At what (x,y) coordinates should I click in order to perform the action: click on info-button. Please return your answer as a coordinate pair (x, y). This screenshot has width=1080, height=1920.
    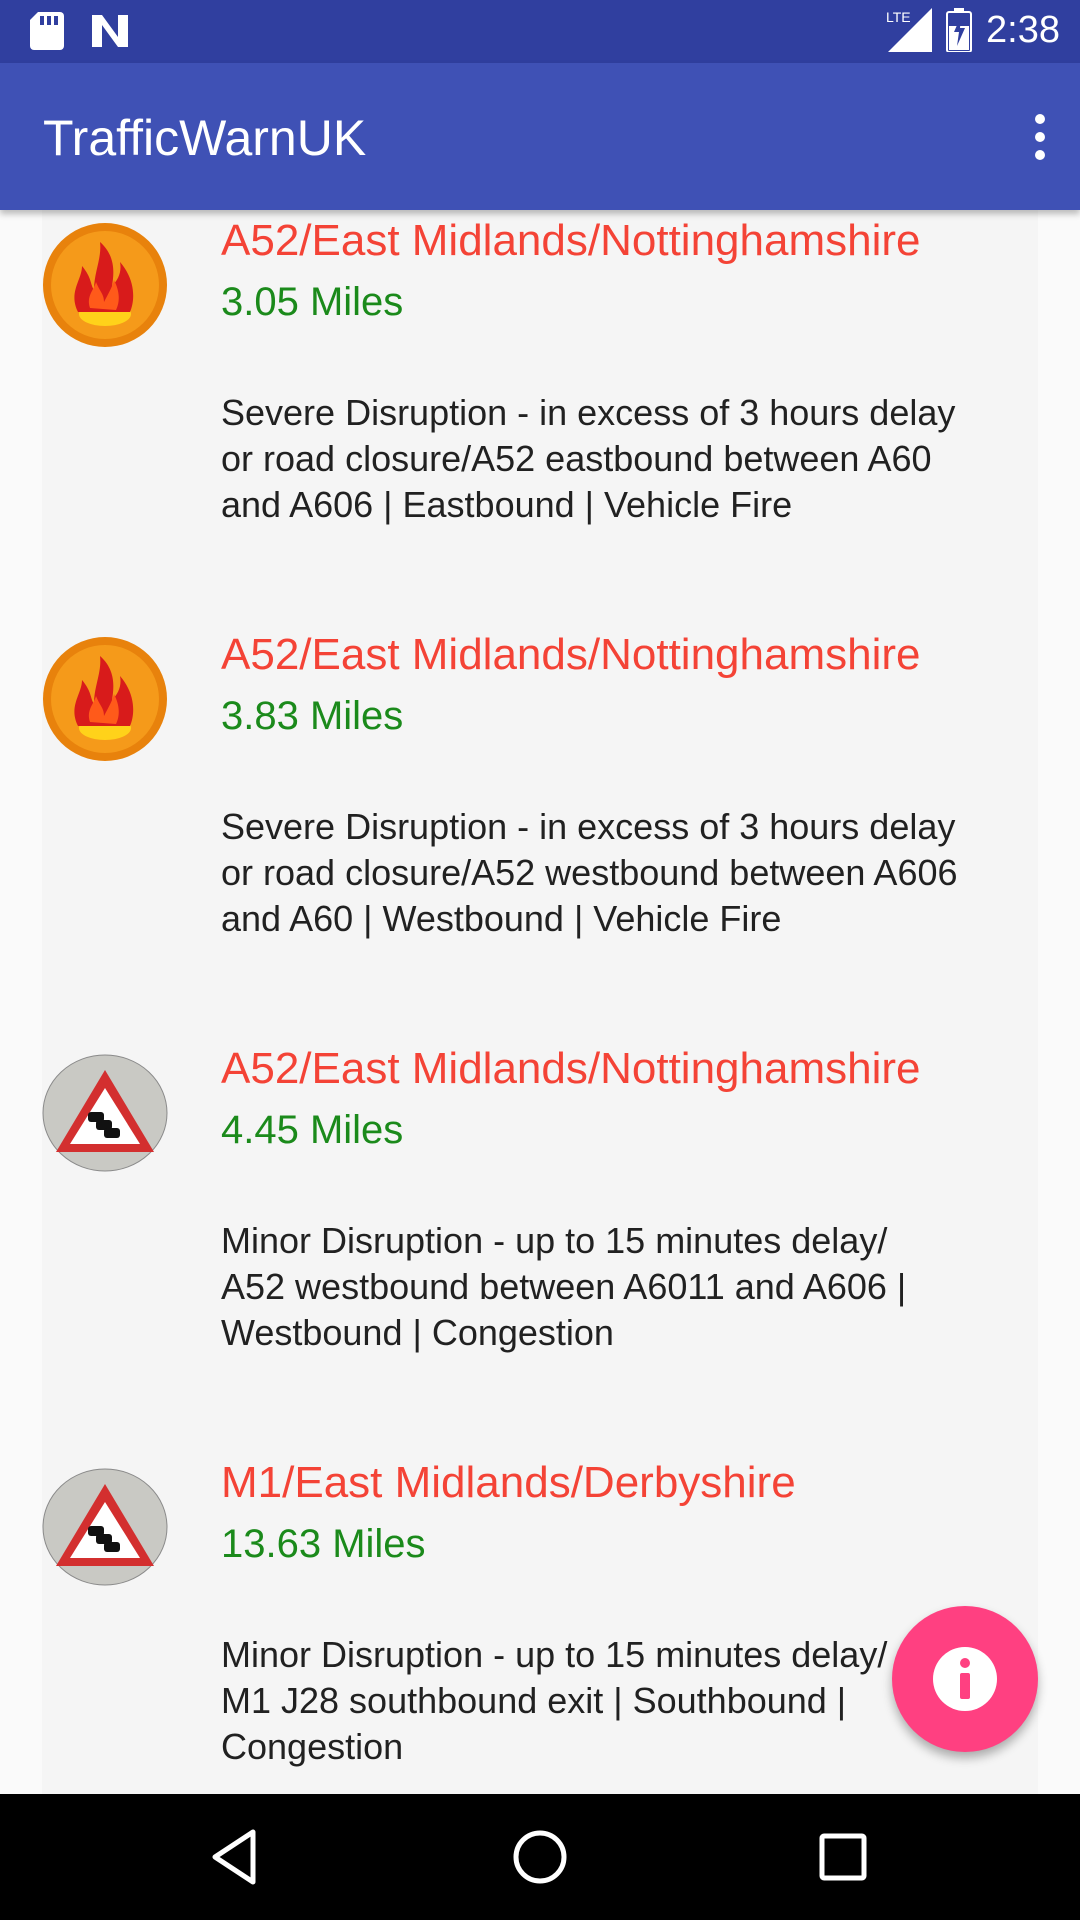
    Looking at the image, I should click on (965, 1679).